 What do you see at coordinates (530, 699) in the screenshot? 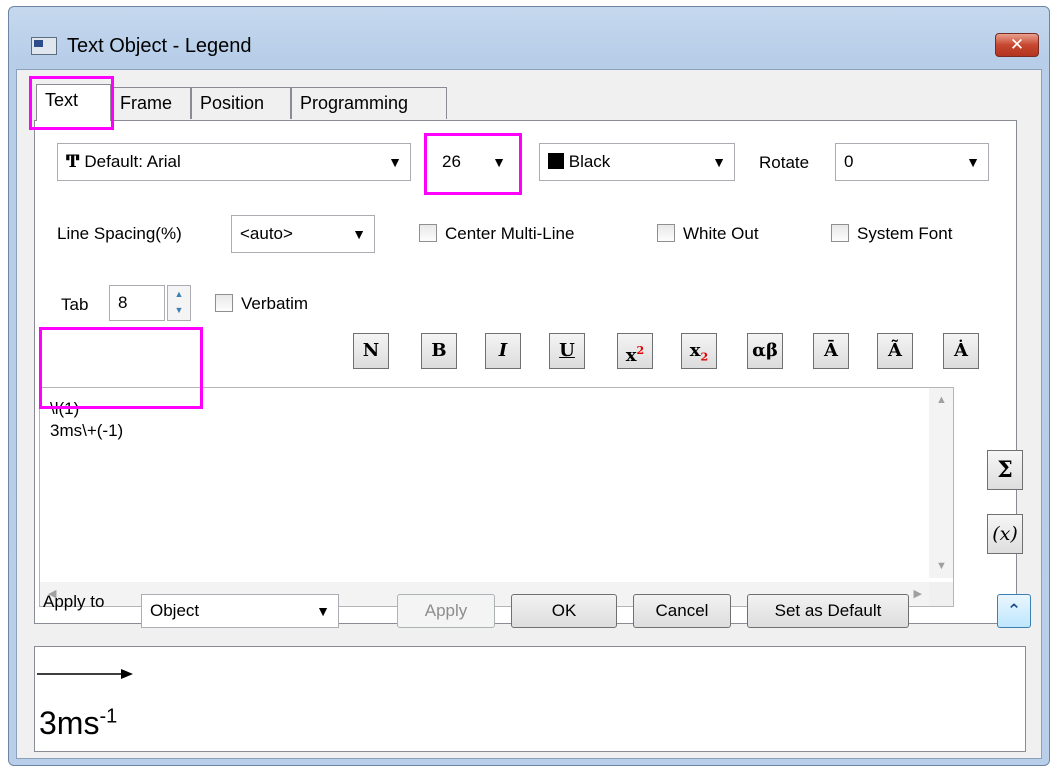
I see `preview-panel: 3ms-1` at bounding box center [530, 699].